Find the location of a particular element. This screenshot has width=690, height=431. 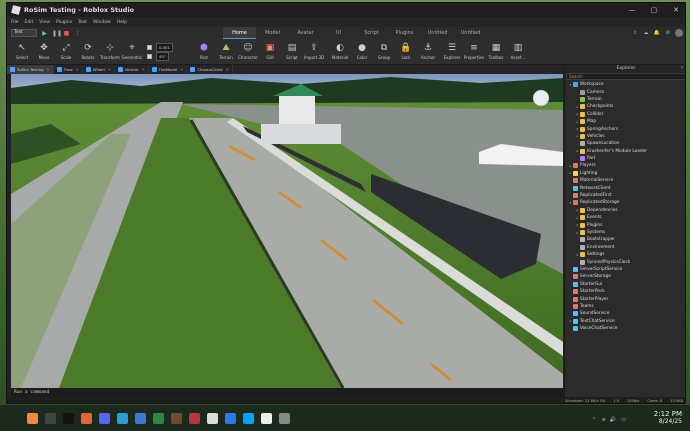

explorer-item-serverscriptservice: ServerScriptService is located at coordinates (625, 269).